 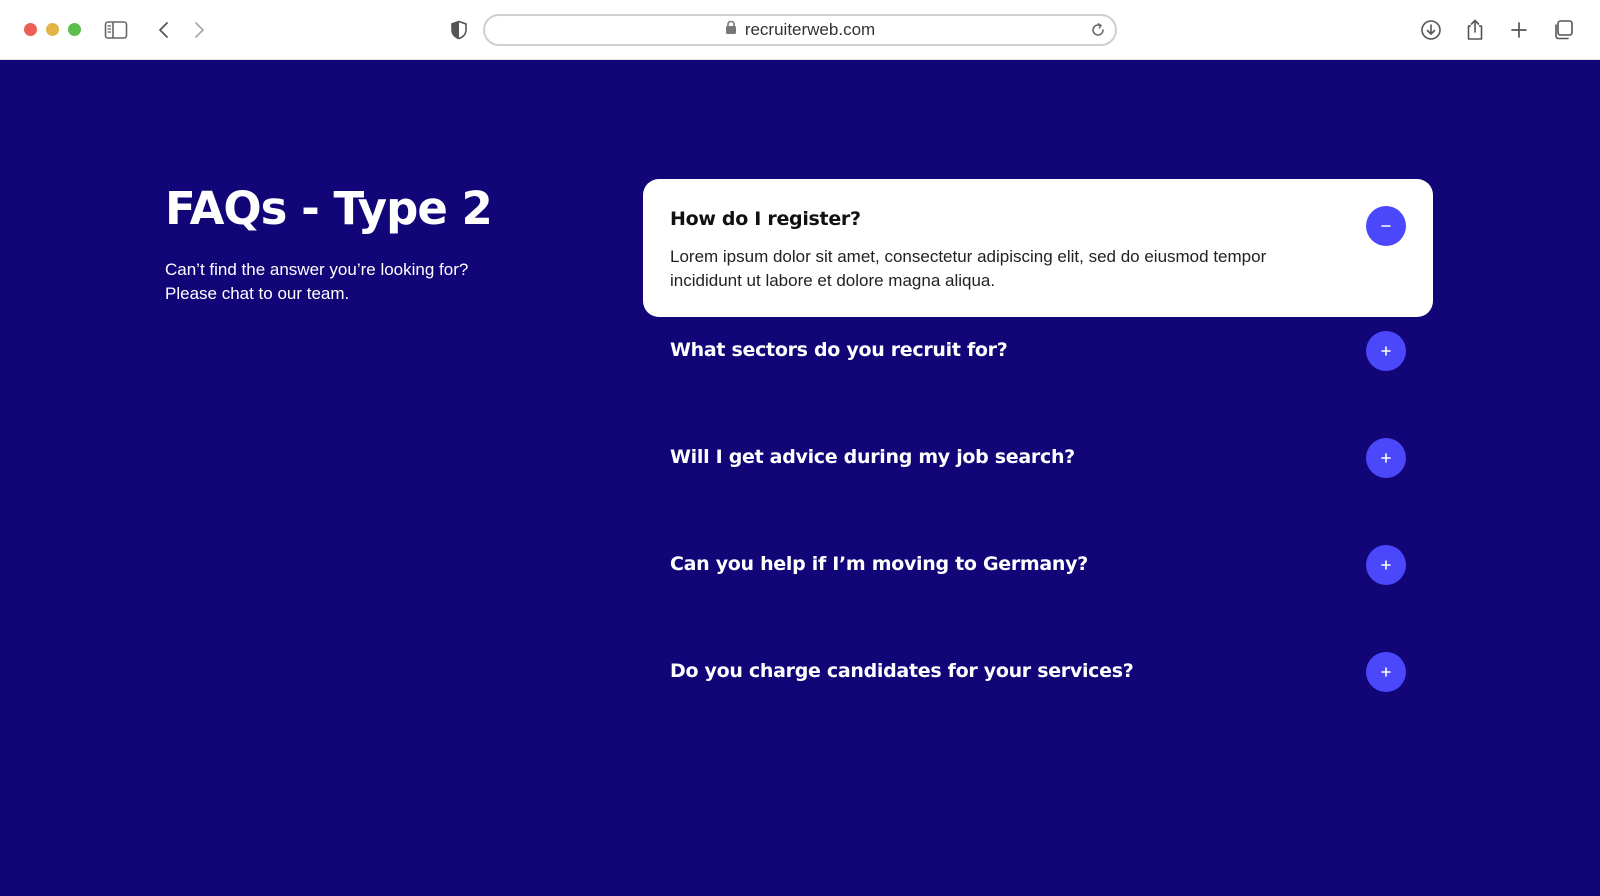 What do you see at coordinates (52, 29) in the screenshot?
I see `minimize-window-button` at bounding box center [52, 29].